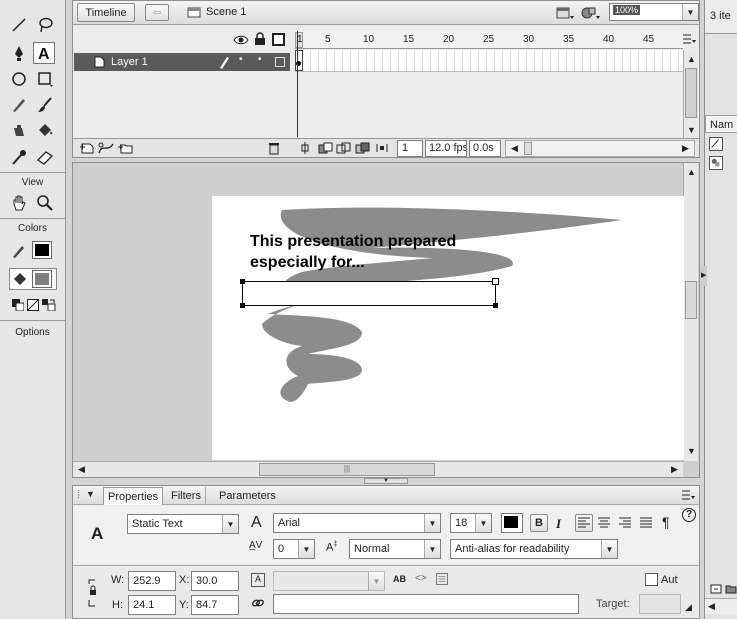 The height and width of the screenshot is (619, 737). Describe the element at coordinates (45, 157) in the screenshot. I see `eraser-tool-icon` at that location.